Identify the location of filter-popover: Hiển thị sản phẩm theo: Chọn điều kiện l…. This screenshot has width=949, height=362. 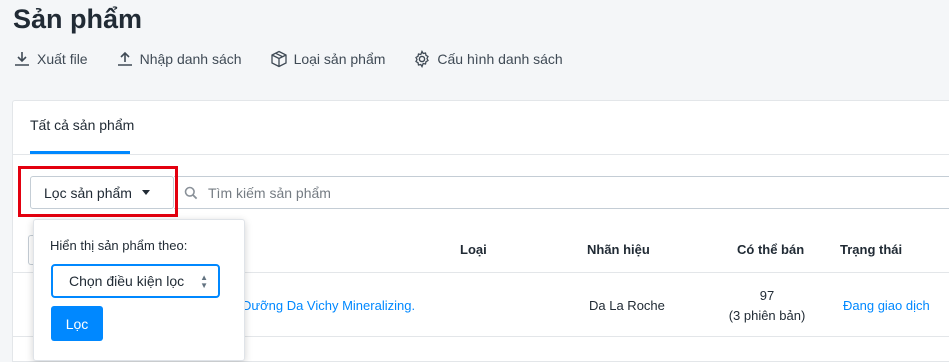
(139, 290).